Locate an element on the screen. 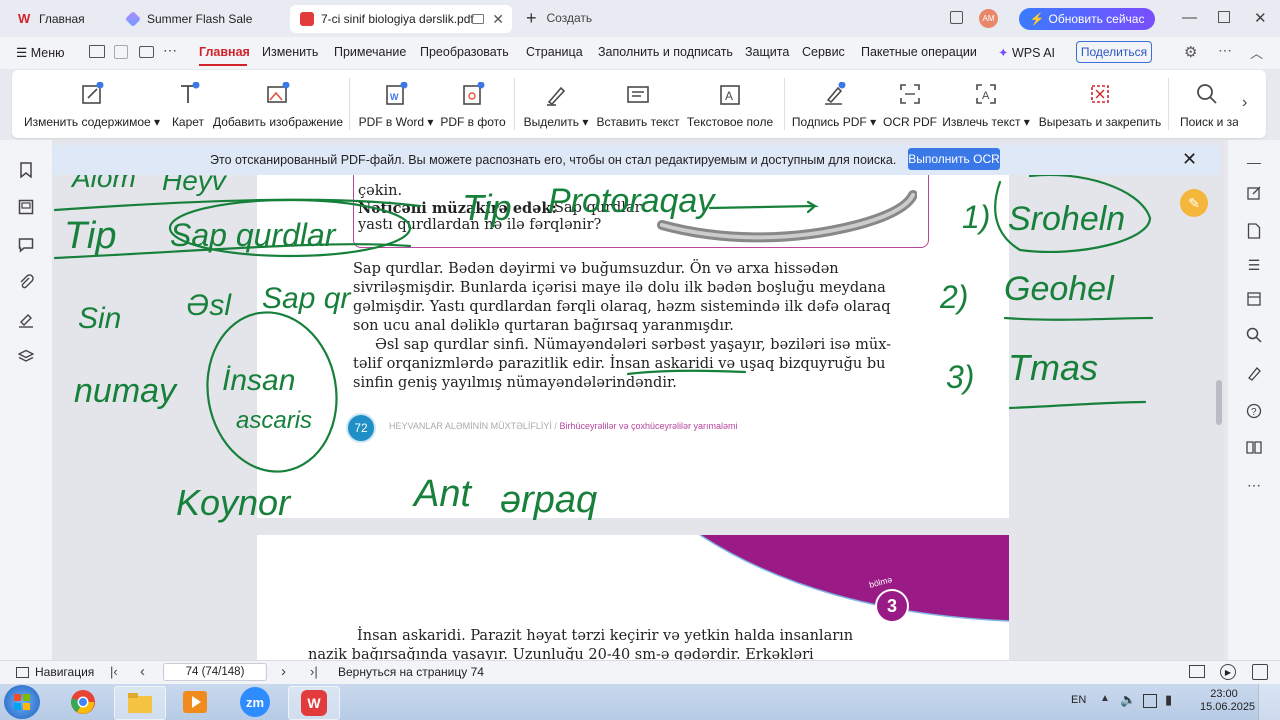  window-switch-icon is located at coordinates (956, 17).